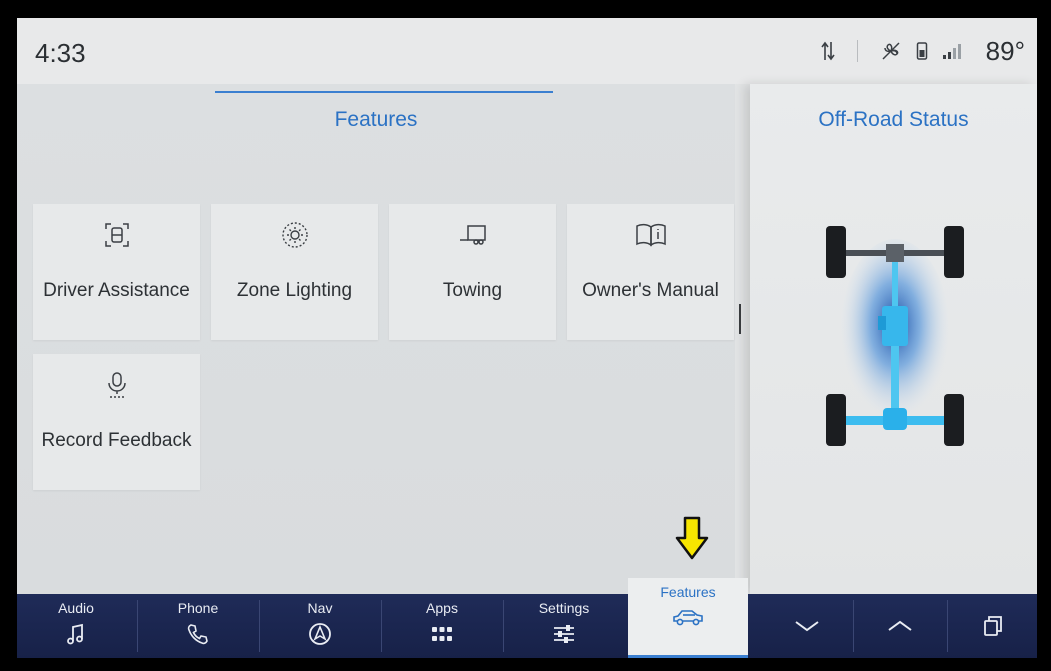 The image size is (1051, 671). I want to click on nav-apps: Apps, so click(442, 626).